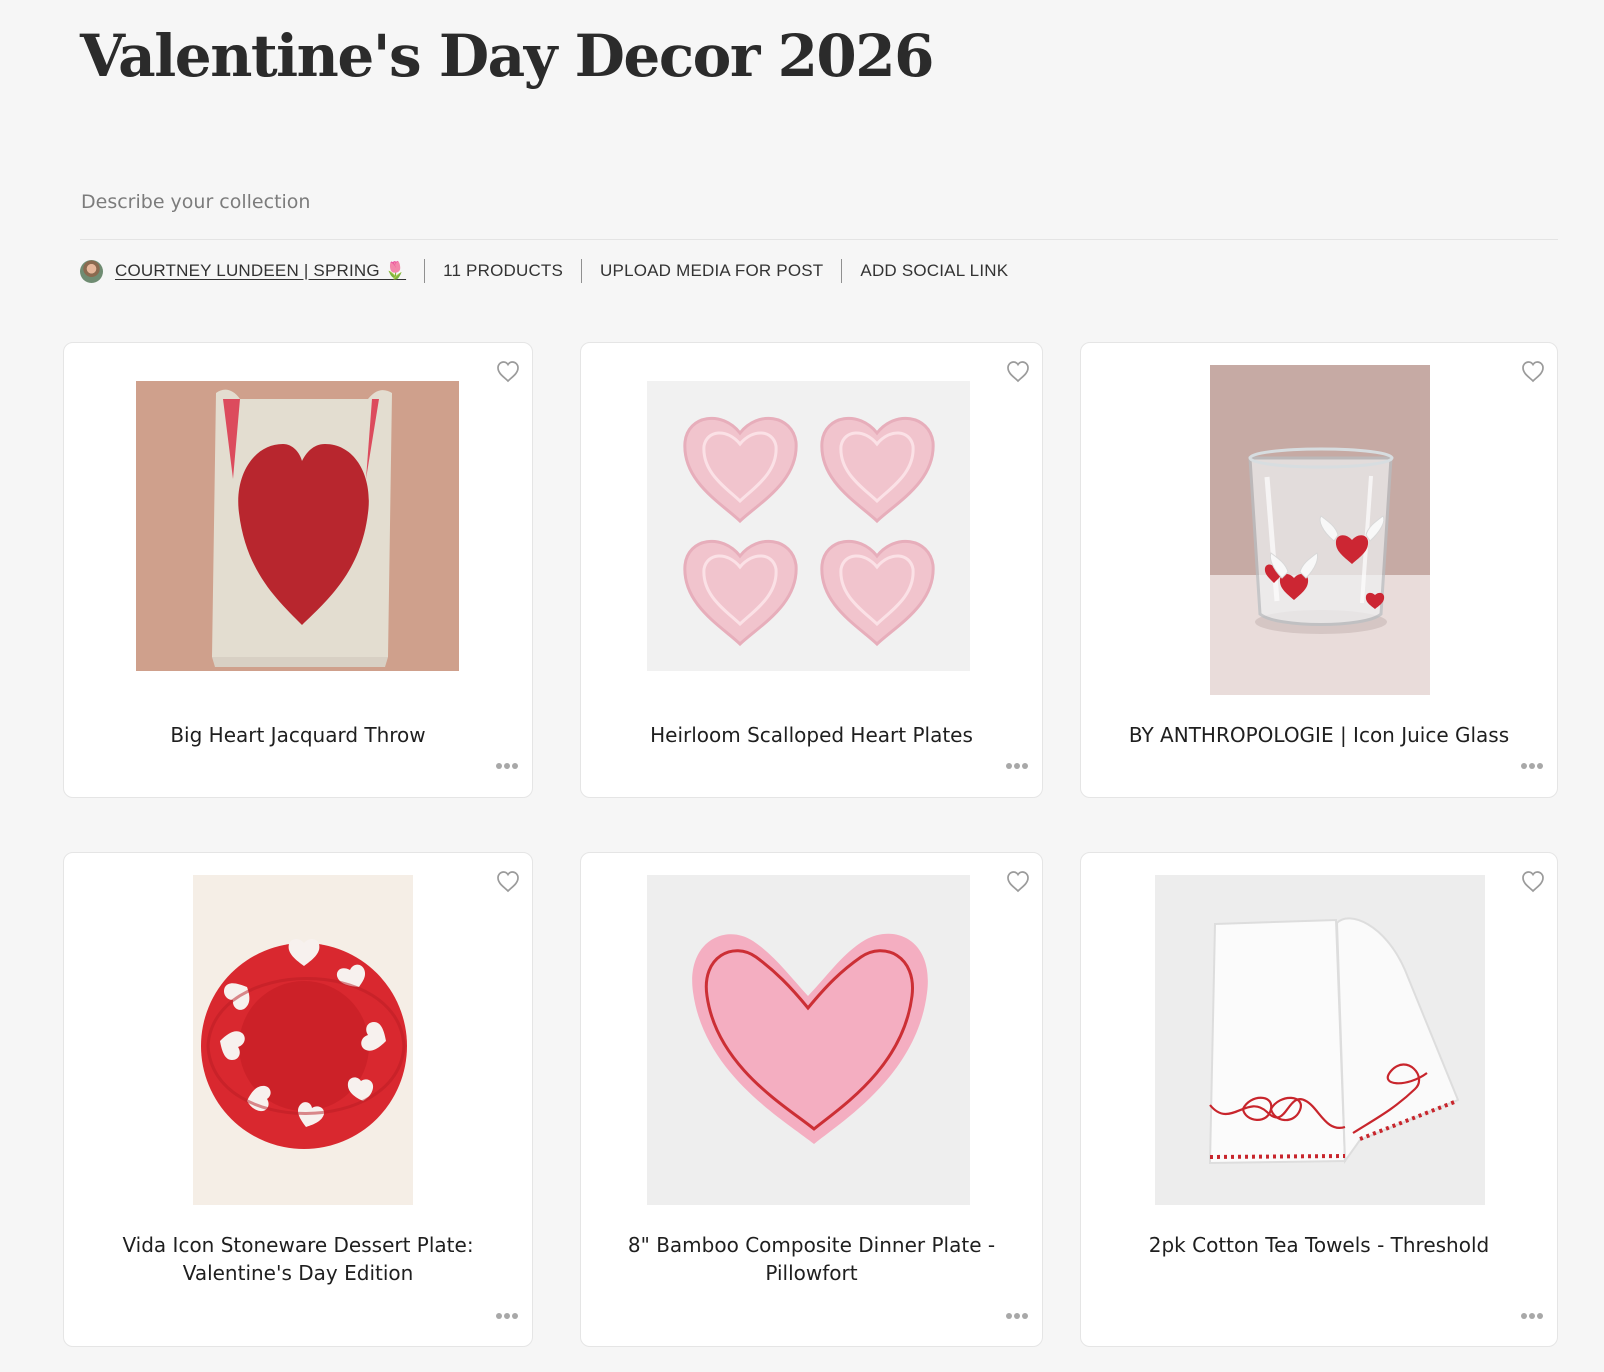 Image resolution: width=1604 pixels, height=1372 pixels. What do you see at coordinates (1319, 735) in the screenshot?
I see `product-name: BY ANTHROPOLOGIE | Icon Juice Glass` at bounding box center [1319, 735].